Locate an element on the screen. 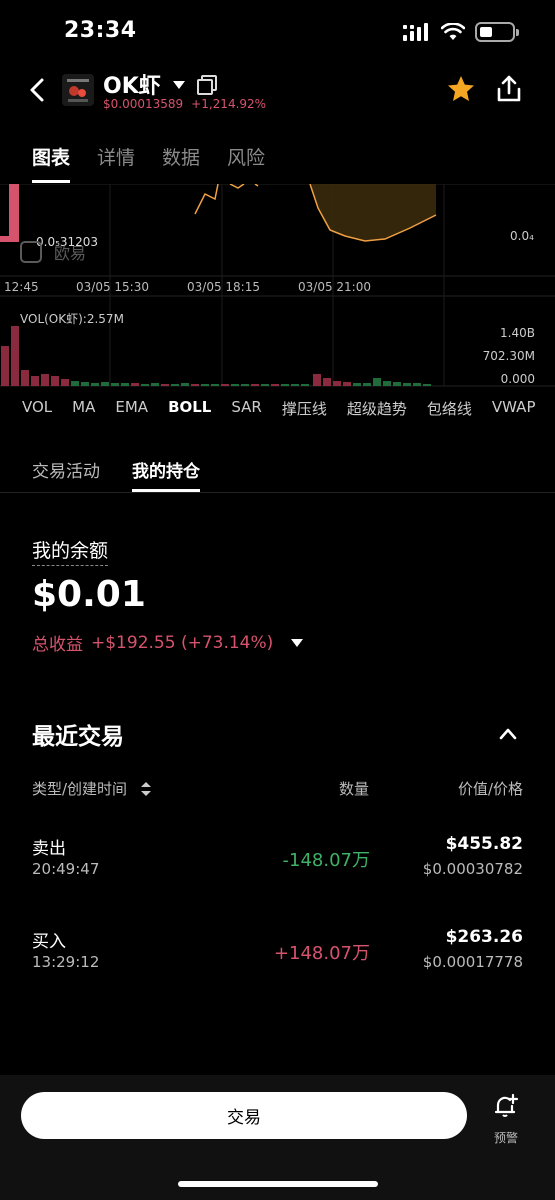  back-arrow-icon is located at coordinates (38, 90).